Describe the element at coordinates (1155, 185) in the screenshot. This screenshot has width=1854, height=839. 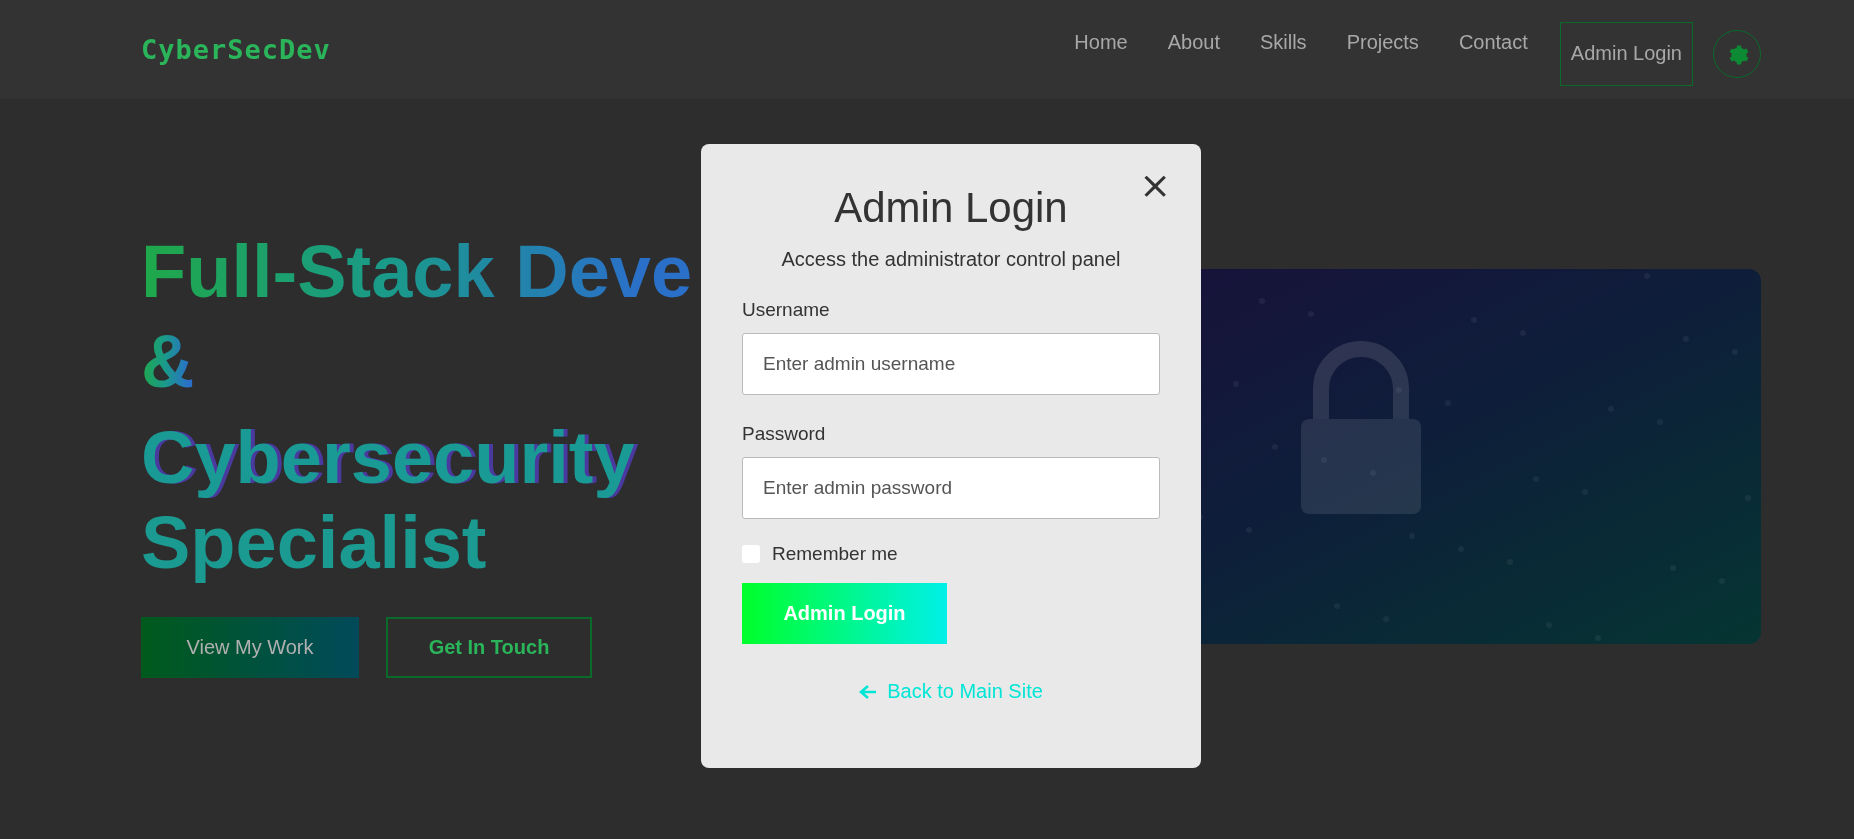
I see `close-button: ×` at that location.